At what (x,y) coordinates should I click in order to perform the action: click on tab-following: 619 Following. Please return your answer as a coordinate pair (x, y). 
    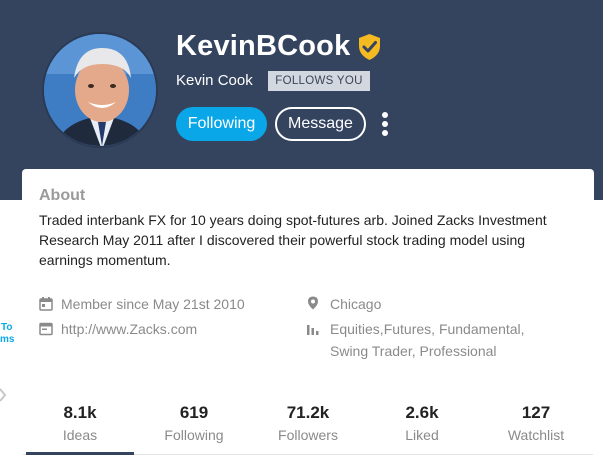
    Looking at the image, I should click on (194, 428).